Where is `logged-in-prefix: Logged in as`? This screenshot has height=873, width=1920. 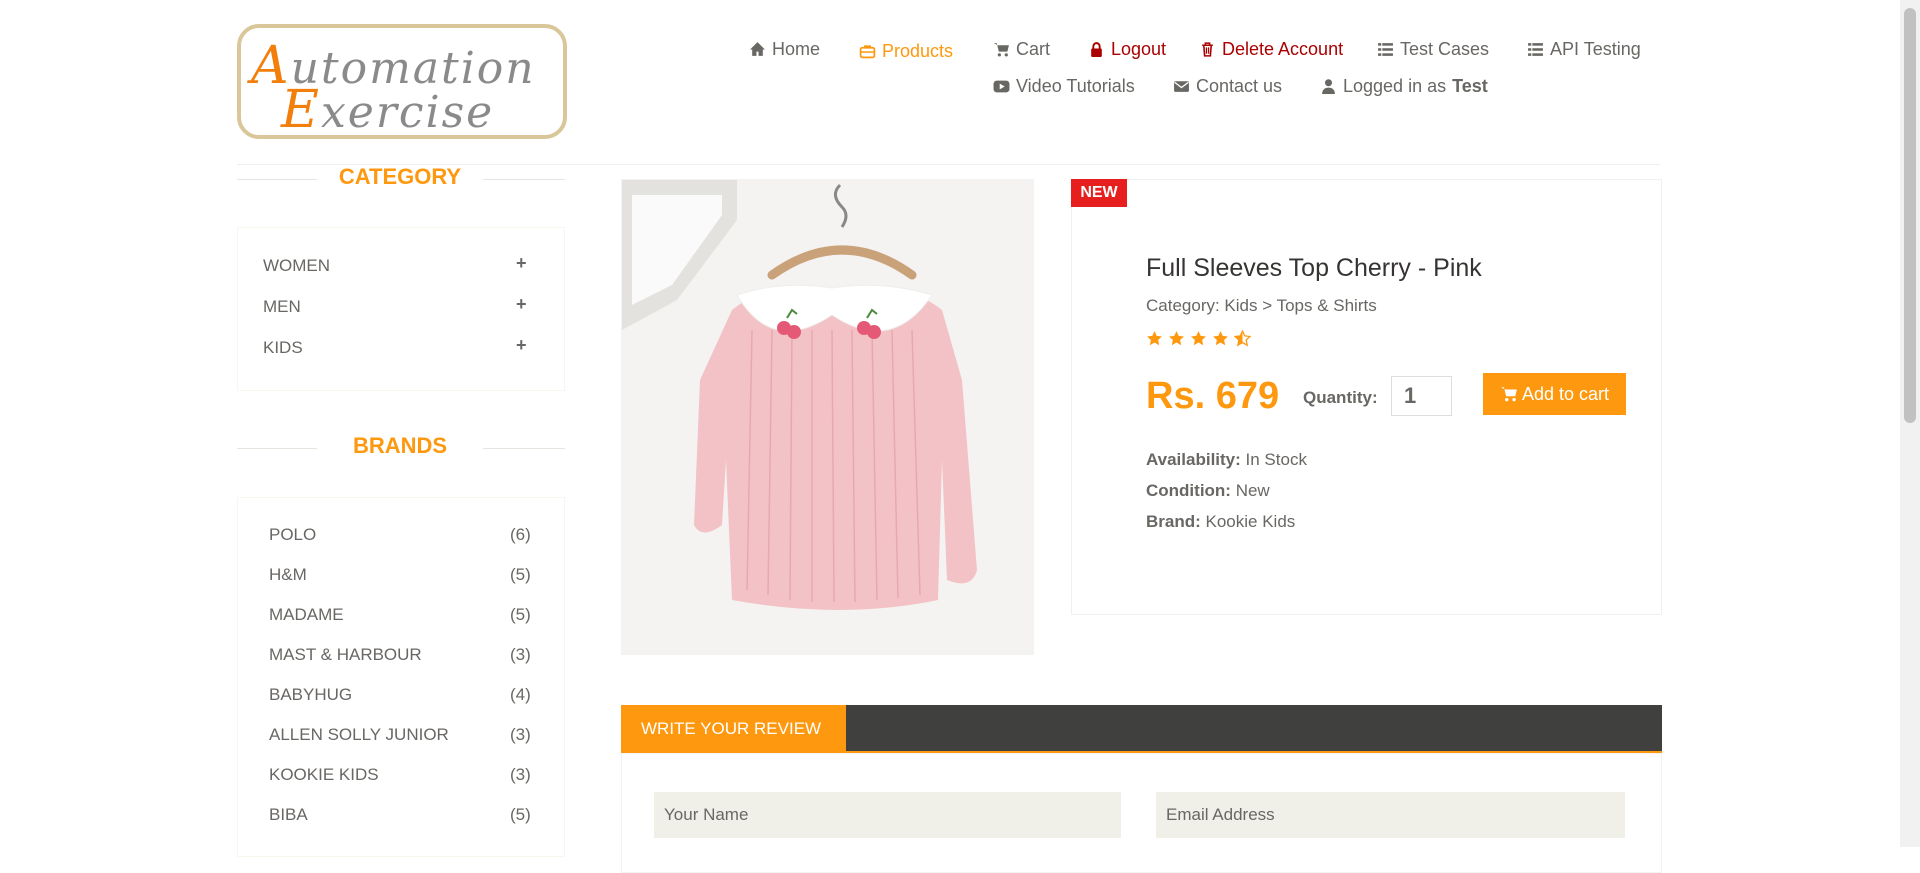
logged-in-prefix: Logged in as is located at coordinates (1395, 86).